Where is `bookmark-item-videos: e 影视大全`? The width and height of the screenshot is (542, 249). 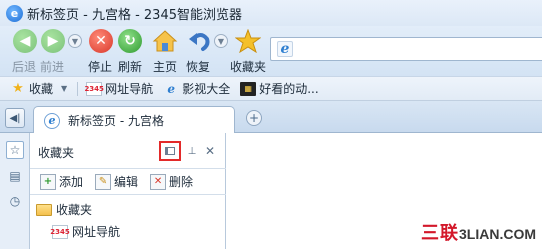
bookmark-item-videos: e 影视大全 is located at coordinates (196, 88).